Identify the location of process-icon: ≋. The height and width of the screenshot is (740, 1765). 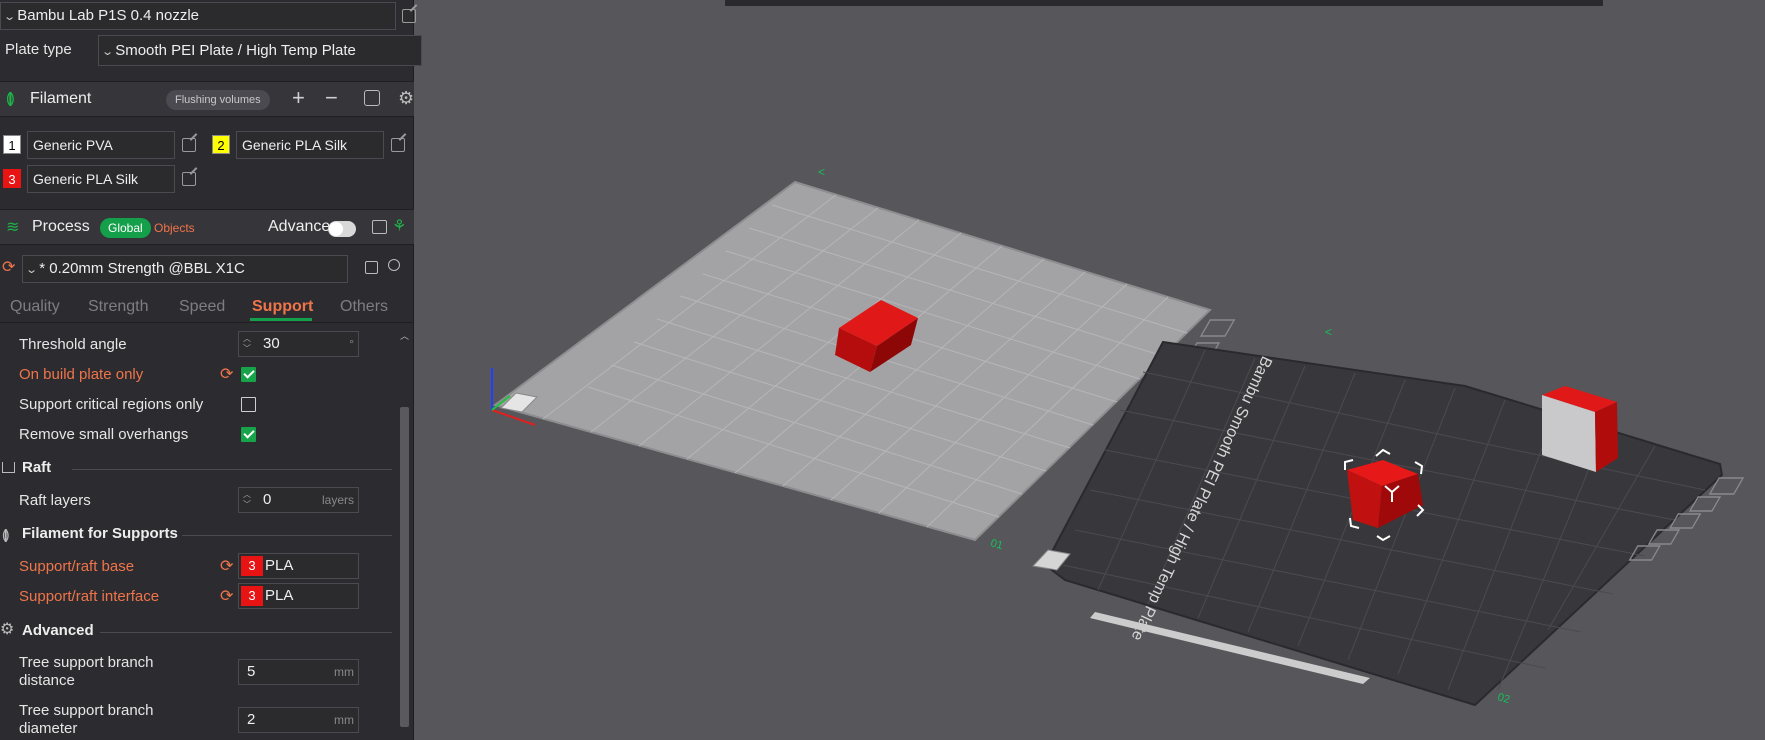
(13, 227).